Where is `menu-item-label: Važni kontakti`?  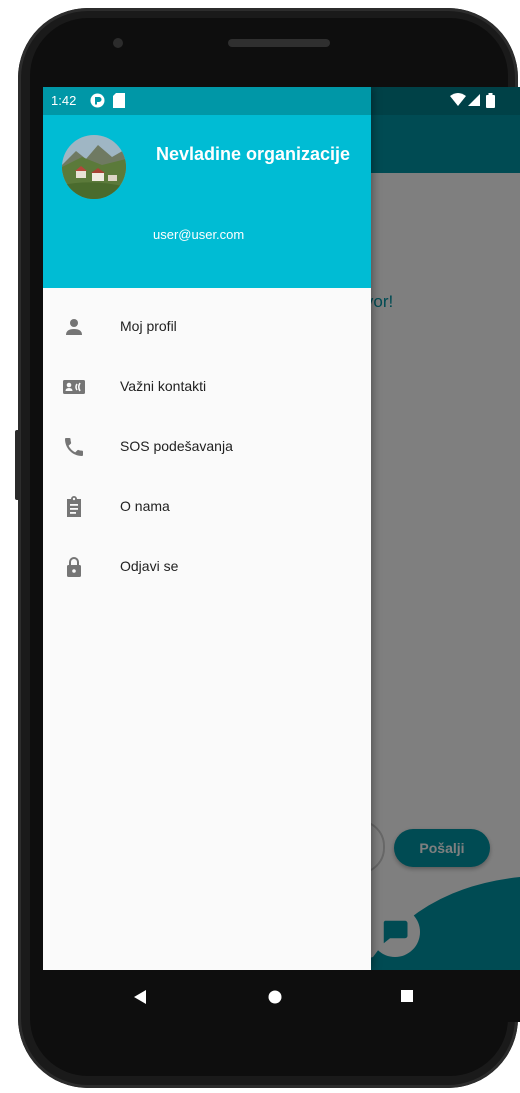
menu-item-label: Važni kontakti is located at coordinates (163, 386).